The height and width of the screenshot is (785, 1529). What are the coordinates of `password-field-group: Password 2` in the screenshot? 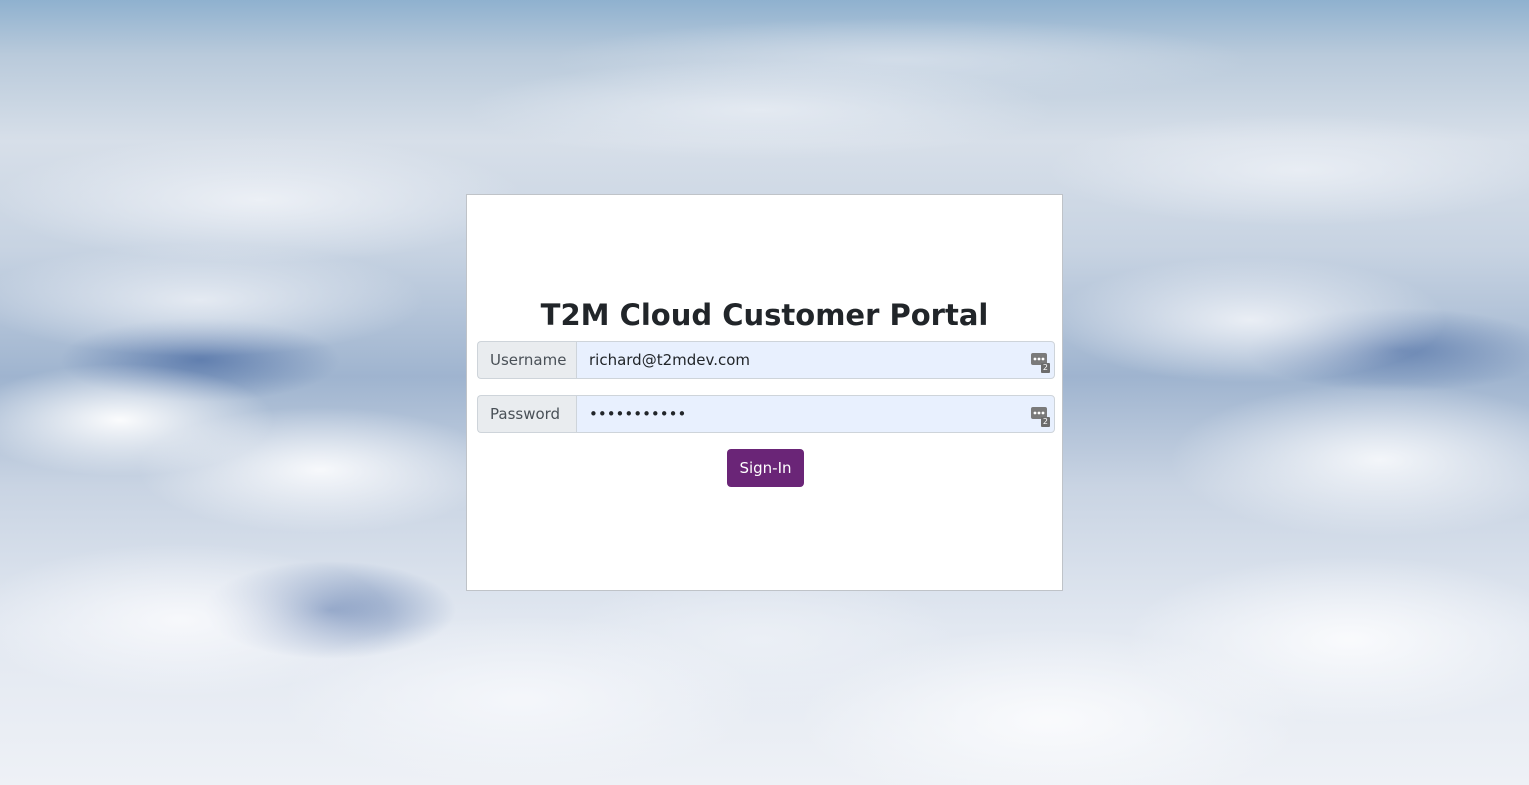 It's located at (766, 414).